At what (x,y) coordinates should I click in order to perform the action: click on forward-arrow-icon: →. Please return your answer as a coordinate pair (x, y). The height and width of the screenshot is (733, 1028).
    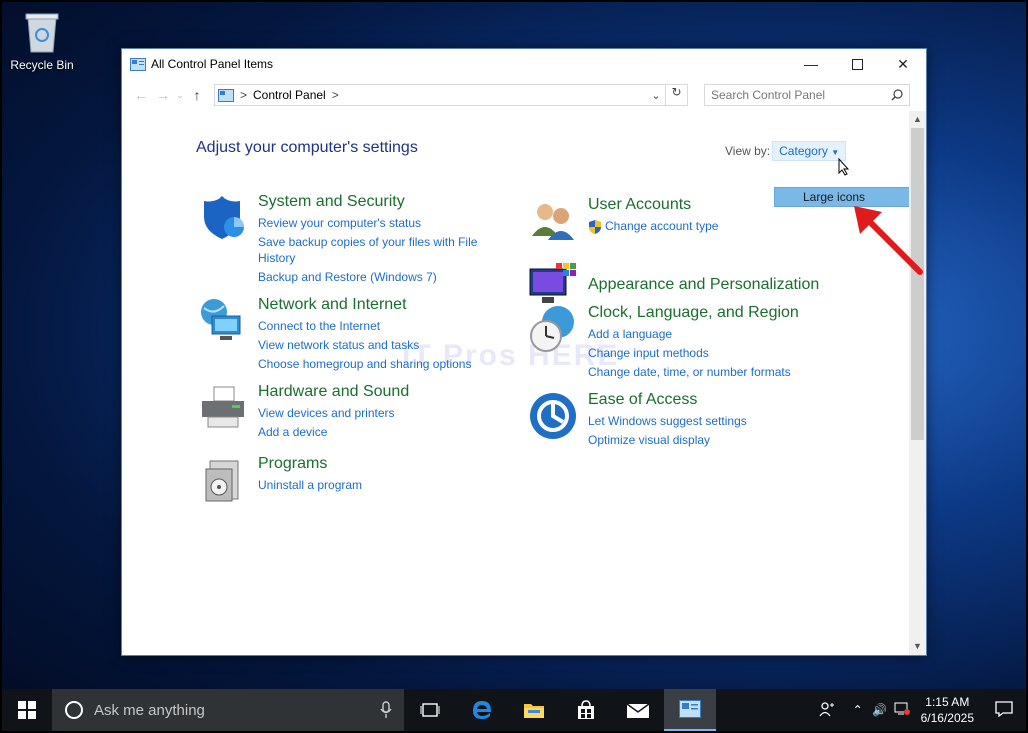
    Looking at the image, I should click on (163, 95).